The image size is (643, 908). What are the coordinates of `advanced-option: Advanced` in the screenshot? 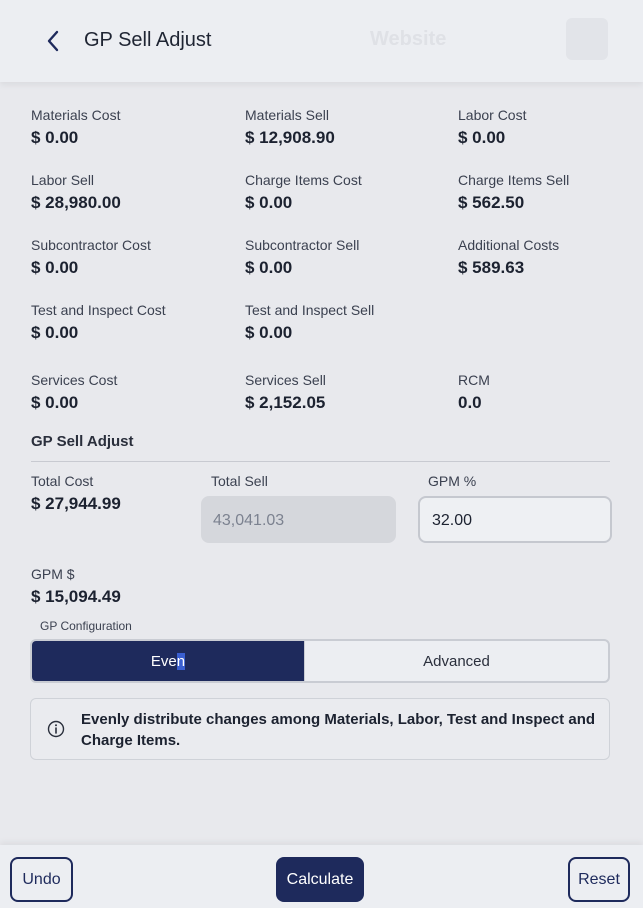 It's located at (456, 661).